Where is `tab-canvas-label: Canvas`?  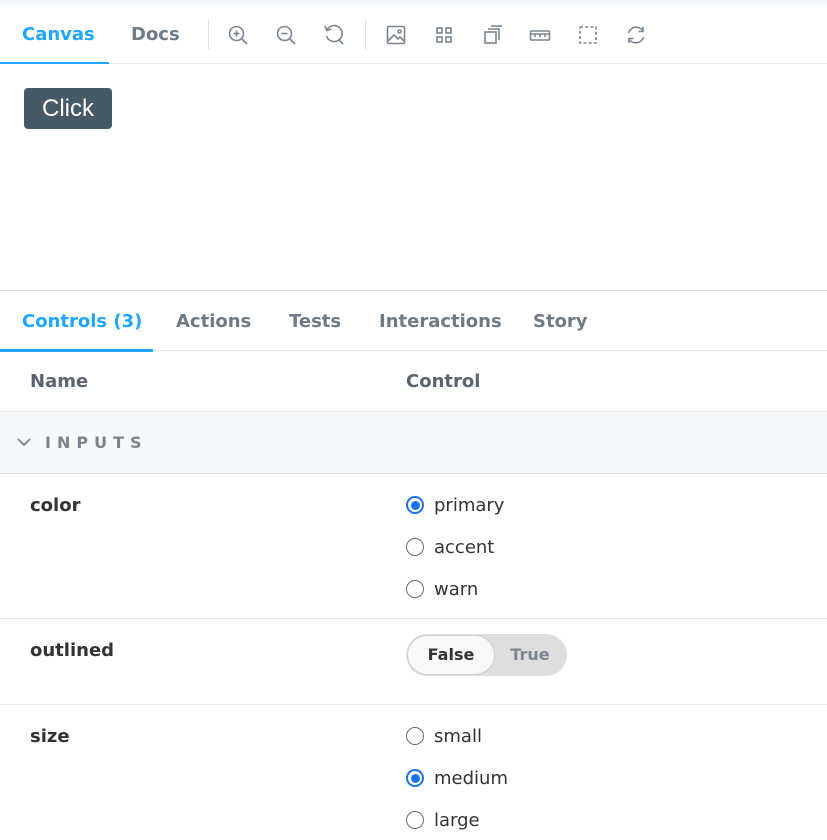
tab-canvas-label: Canvas is located at coordinates (58, 34).